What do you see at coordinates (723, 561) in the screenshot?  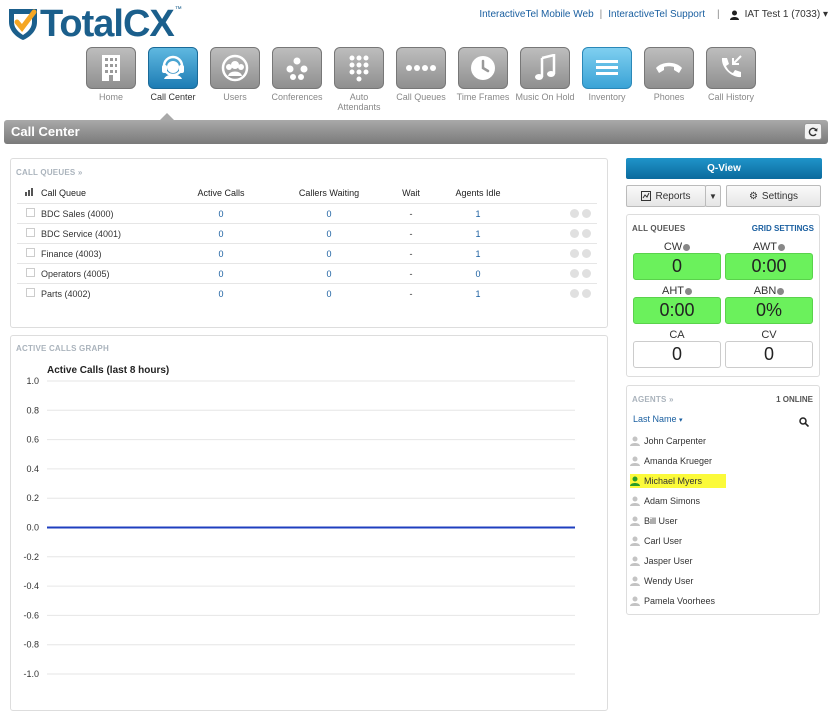 I see `list-item: Jasper User` at bounding box center [723, 561].